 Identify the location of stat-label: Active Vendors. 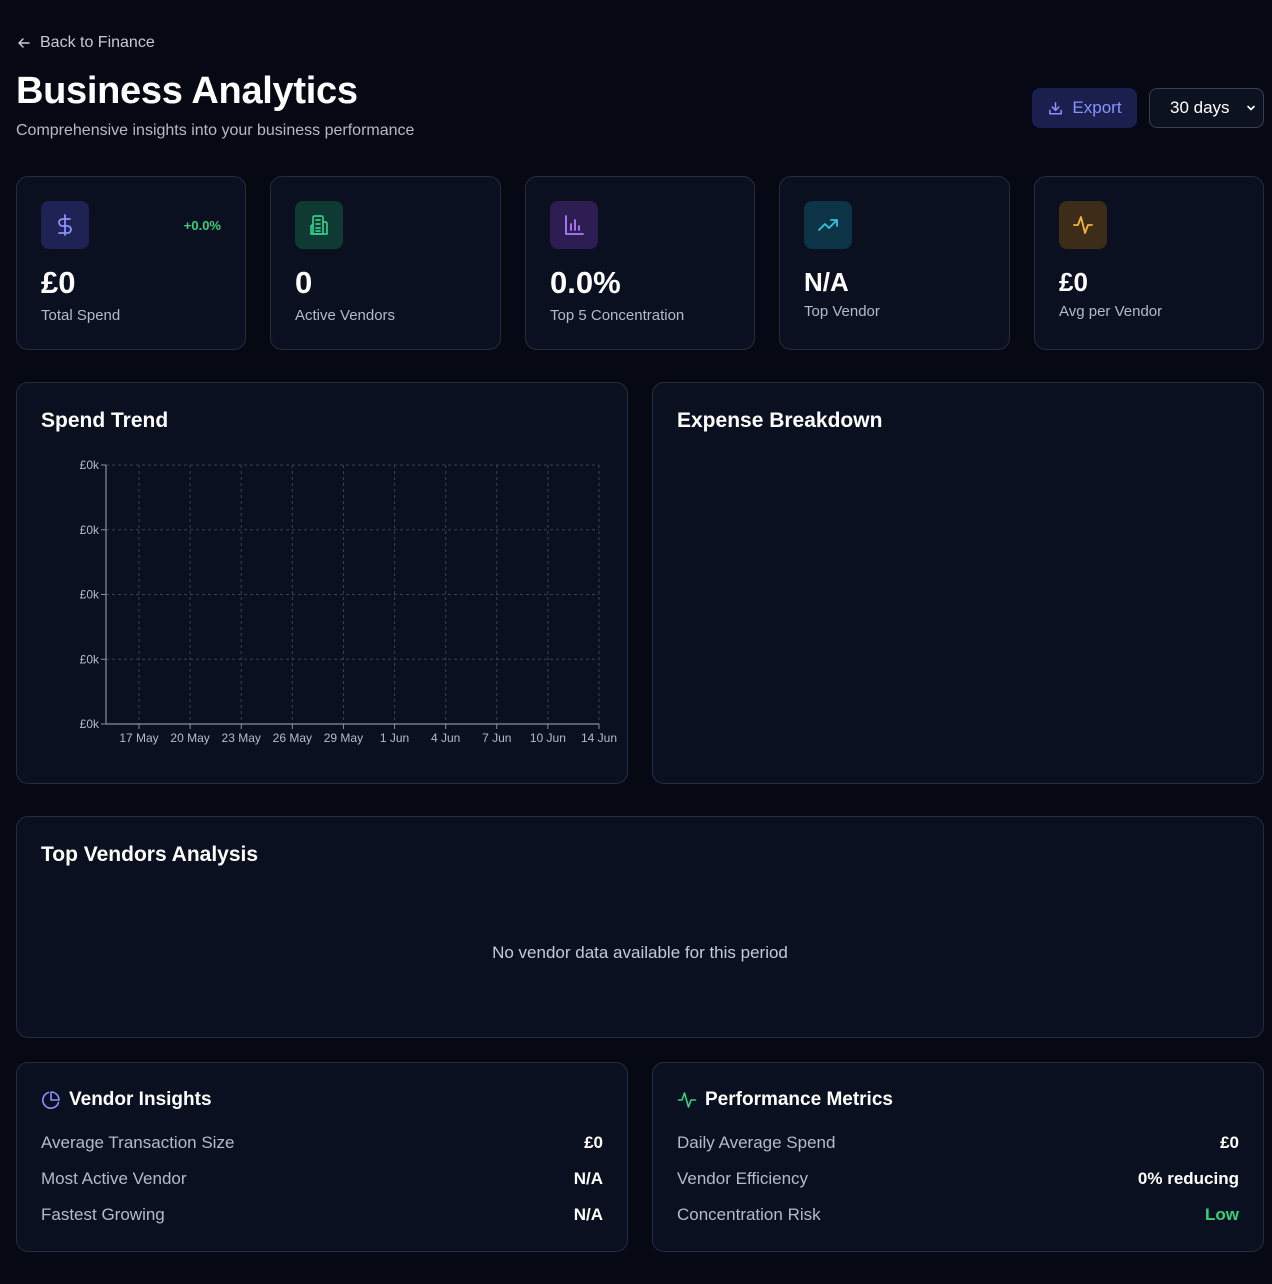
(345, 315).